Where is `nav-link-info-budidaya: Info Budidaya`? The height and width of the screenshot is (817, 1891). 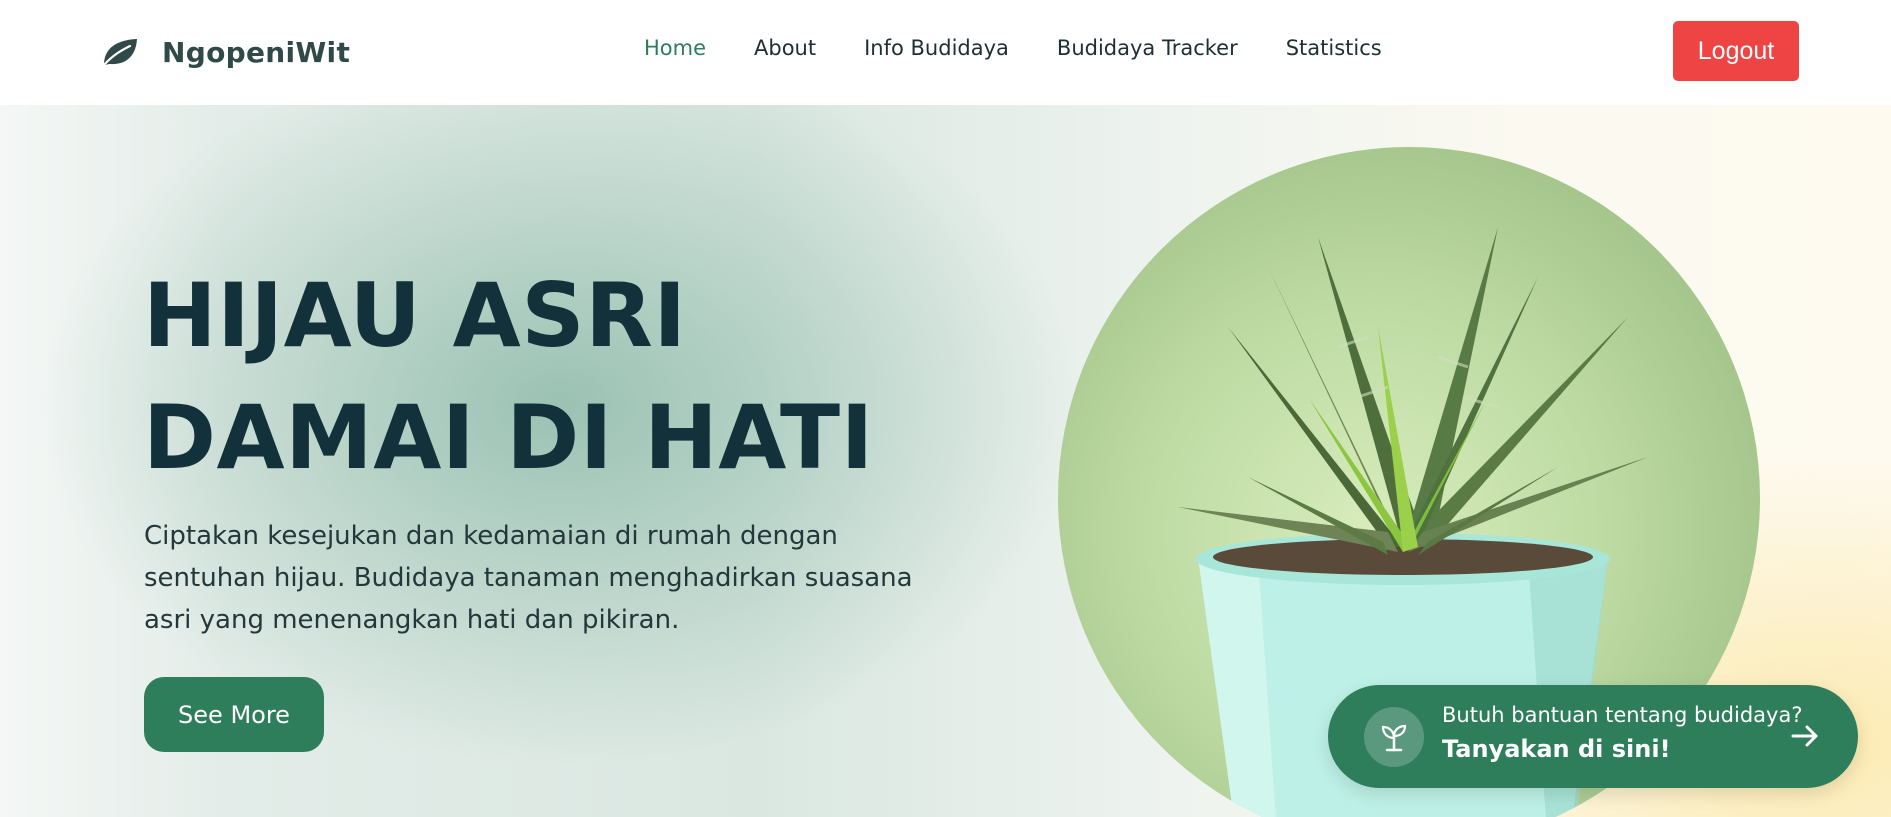
nav-link-info-budidaya: Info Budidaya is located at coordinates (936, 48).